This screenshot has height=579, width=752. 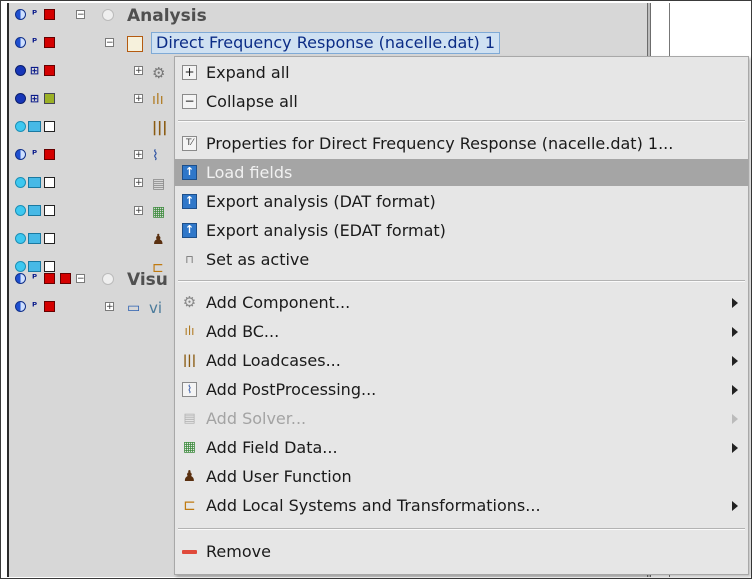 I want to click on menu-item-remove: Remove, so click(x=461, y=551).